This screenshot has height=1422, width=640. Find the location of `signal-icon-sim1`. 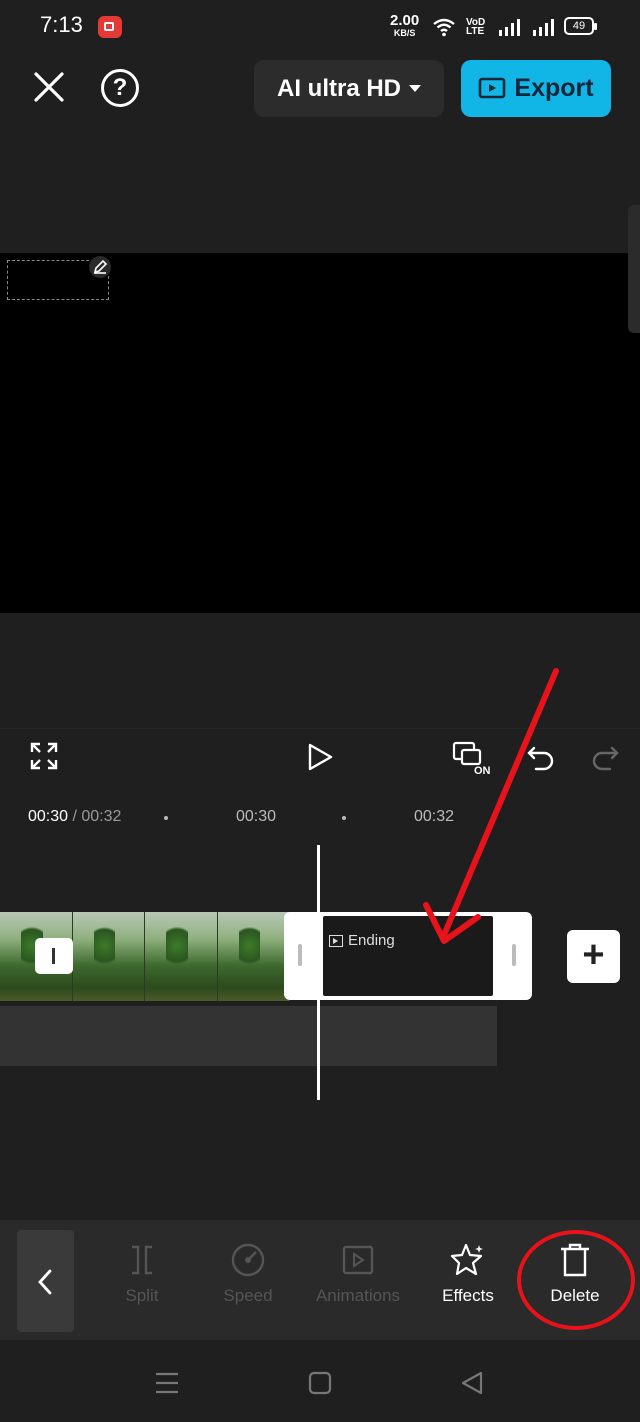

signal-icon-sim1 is located at coordinates (509, 27).